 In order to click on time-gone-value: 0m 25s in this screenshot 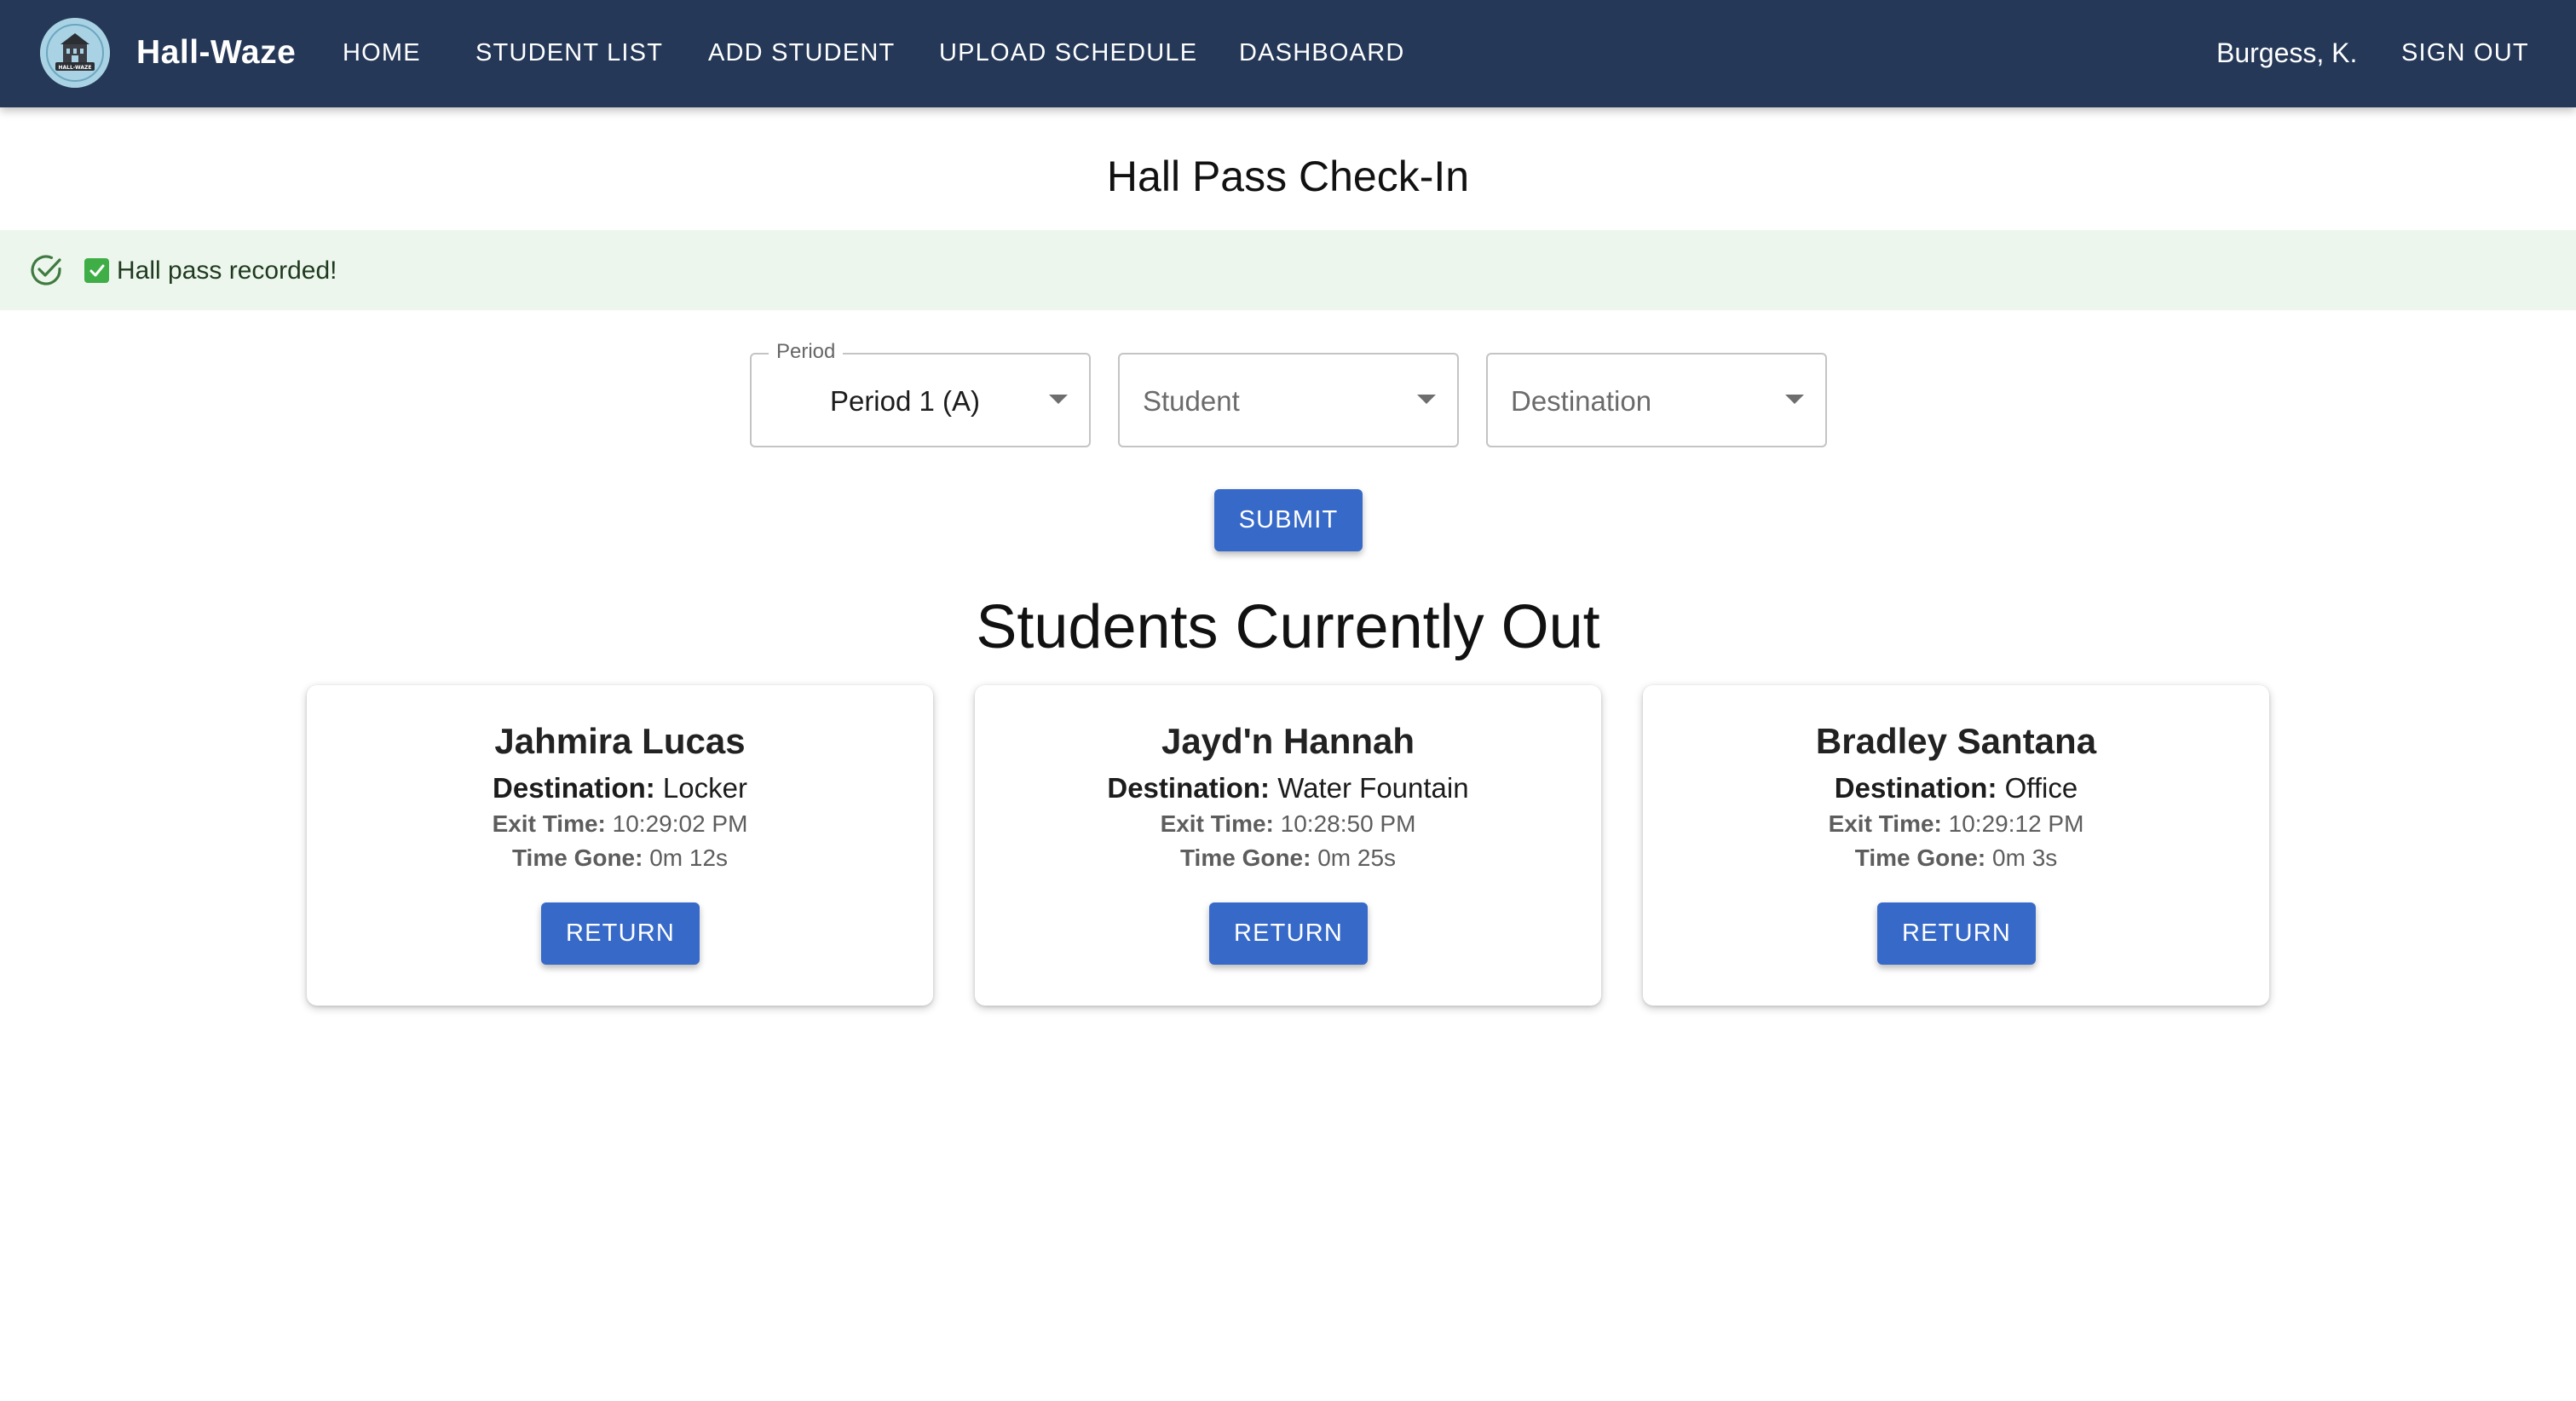, I will do `click(1357, 858)`.